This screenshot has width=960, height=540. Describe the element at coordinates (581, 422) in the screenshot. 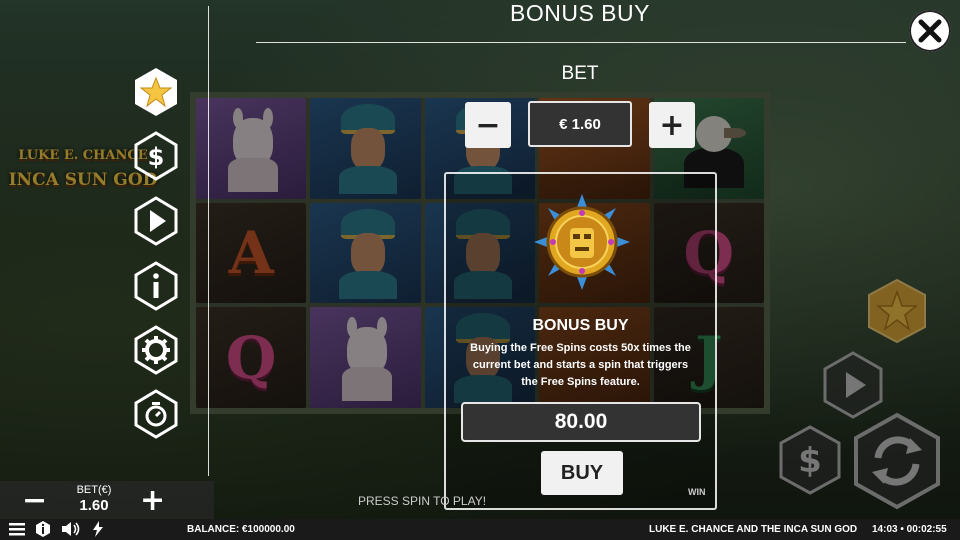

I see `bonus-buy-price: 80.00` at that location.